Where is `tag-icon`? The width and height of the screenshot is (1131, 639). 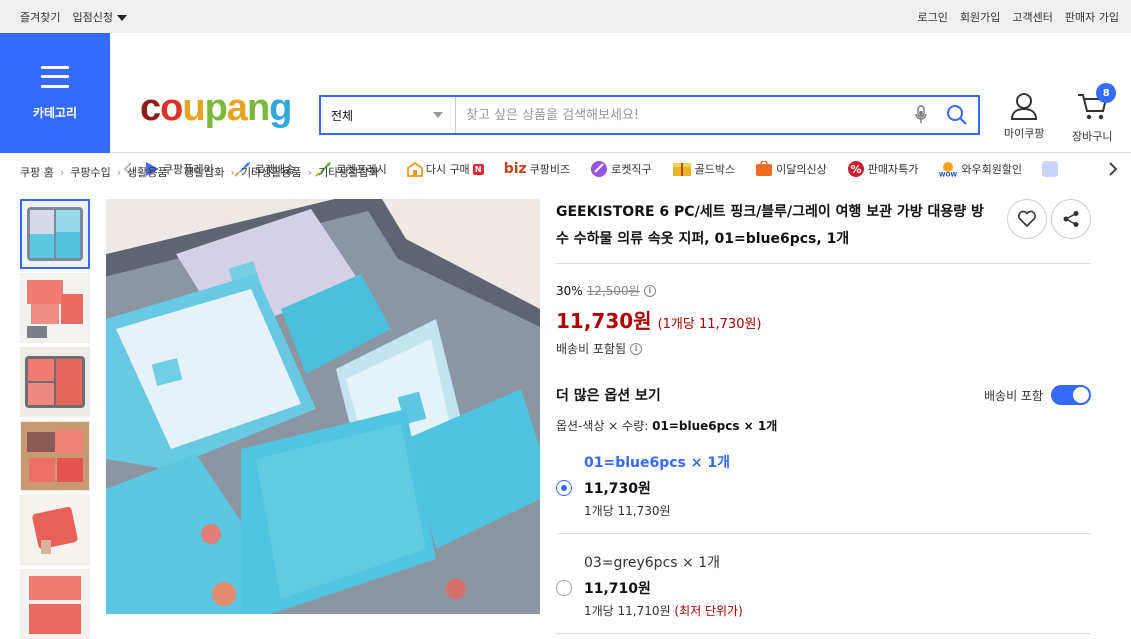 tag-icon is located at coordinates (1050, 169).